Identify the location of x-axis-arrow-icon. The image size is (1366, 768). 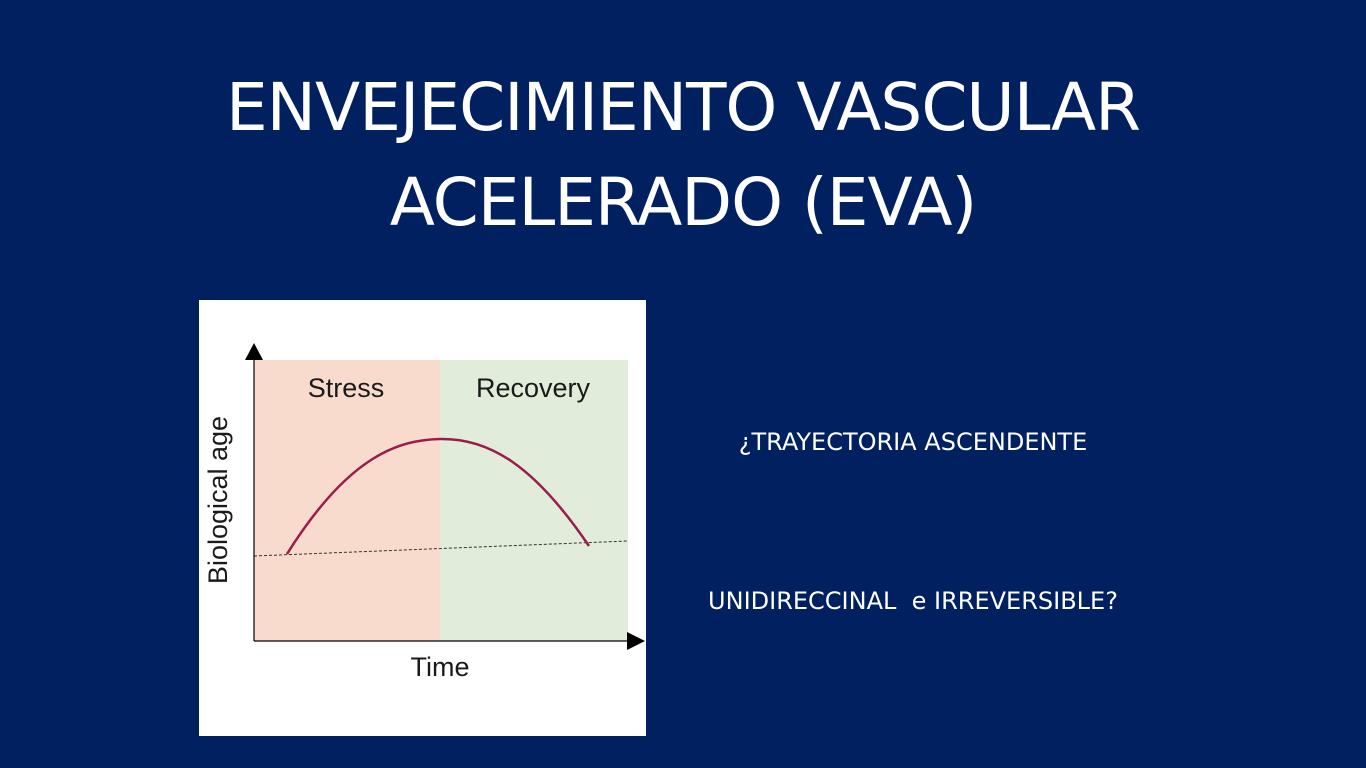
(636, 641).